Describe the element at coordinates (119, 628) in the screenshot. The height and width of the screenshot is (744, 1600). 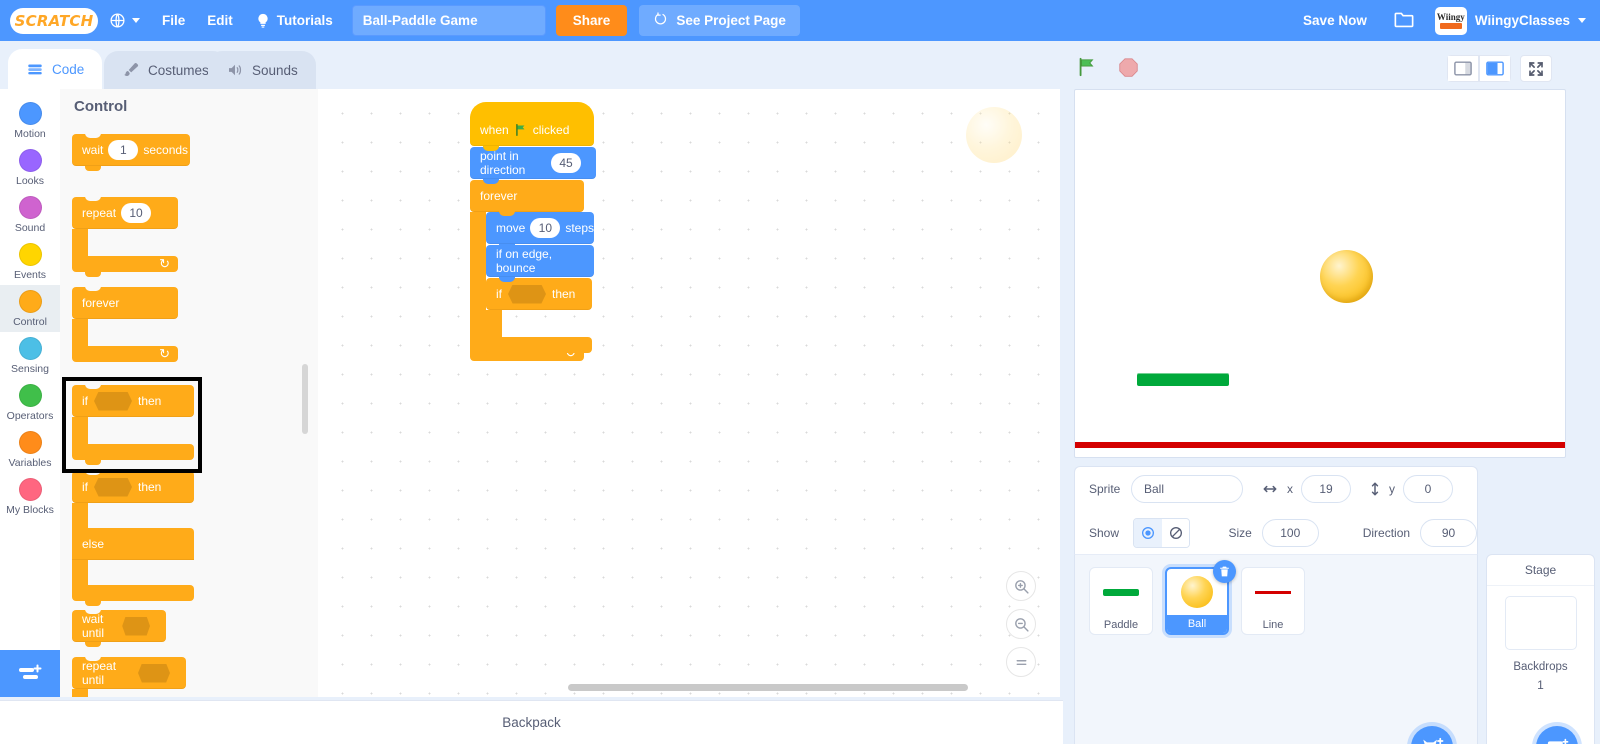
I see `palette-block-wait-until: wait until` at that location.